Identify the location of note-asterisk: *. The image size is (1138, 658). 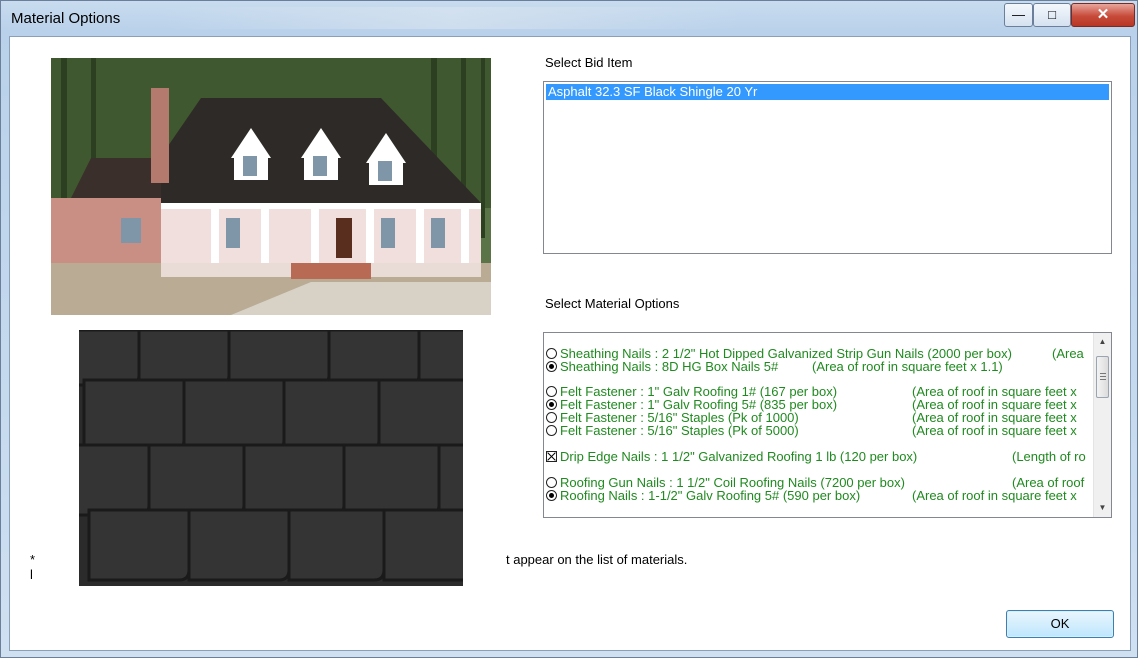
(33, 559).